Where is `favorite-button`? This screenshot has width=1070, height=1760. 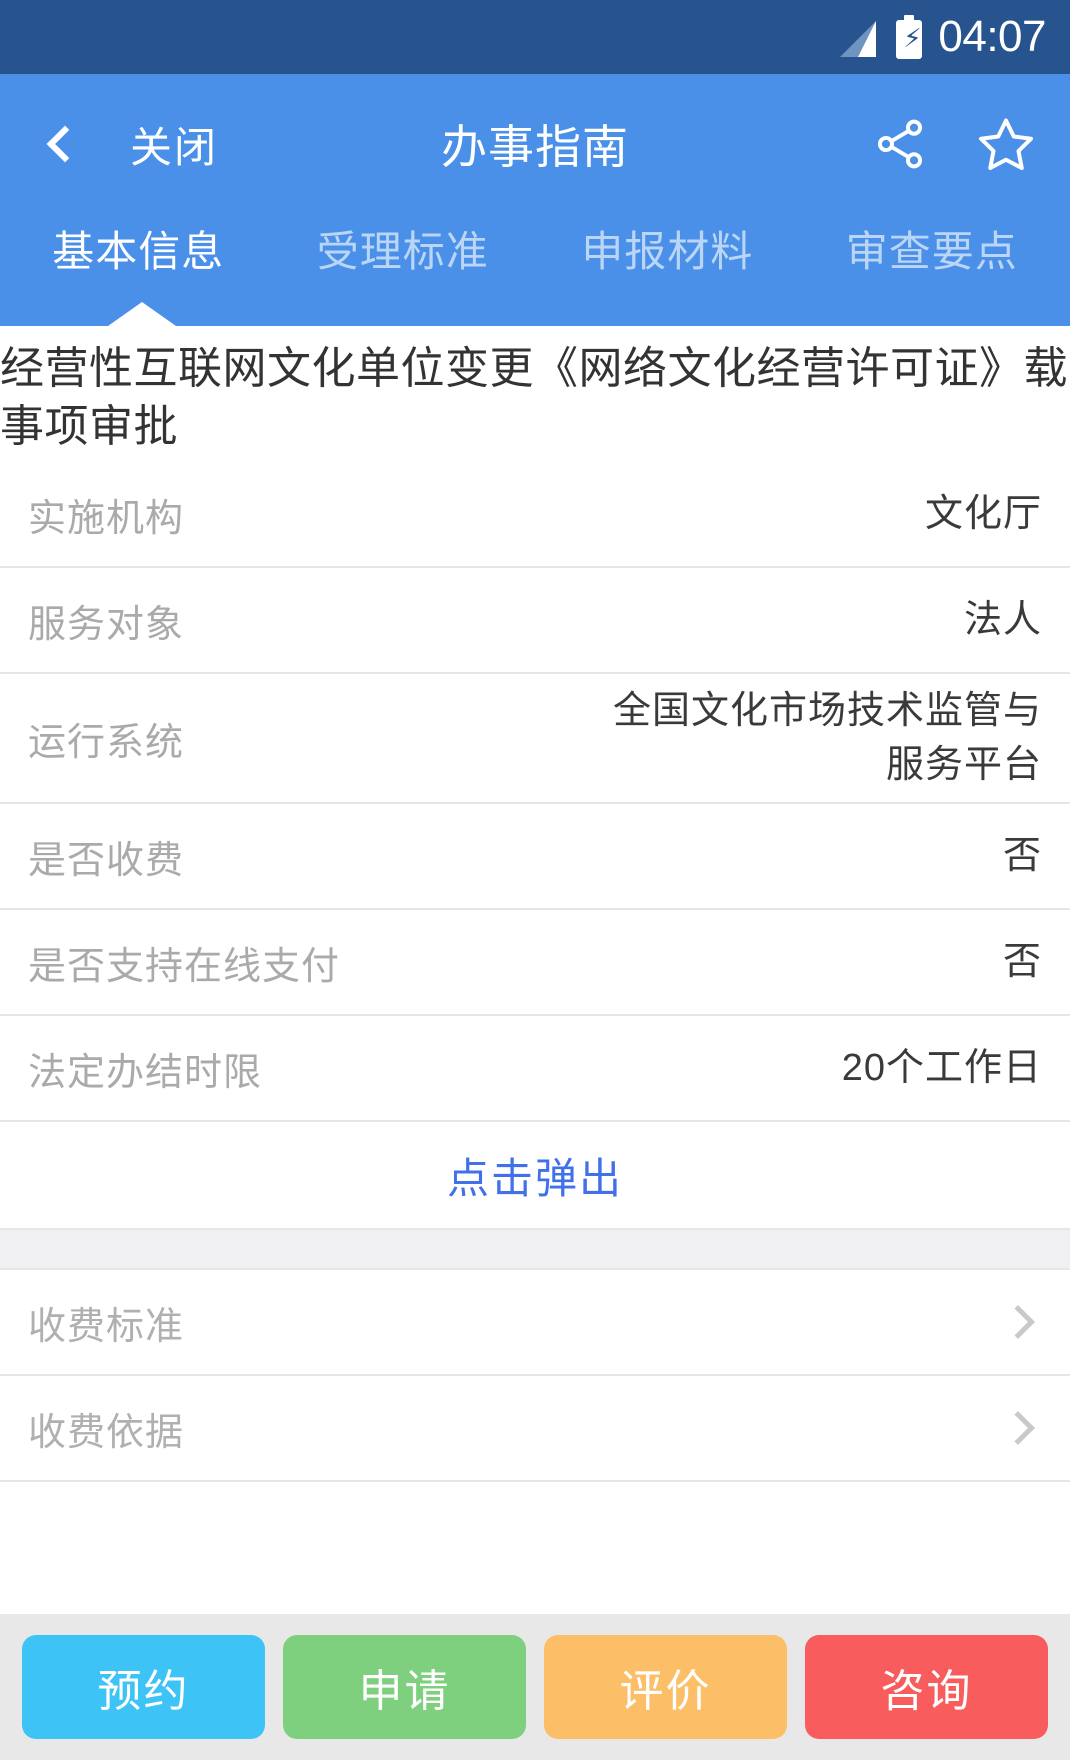 favorite-button is located at coordinates (1006, 144).